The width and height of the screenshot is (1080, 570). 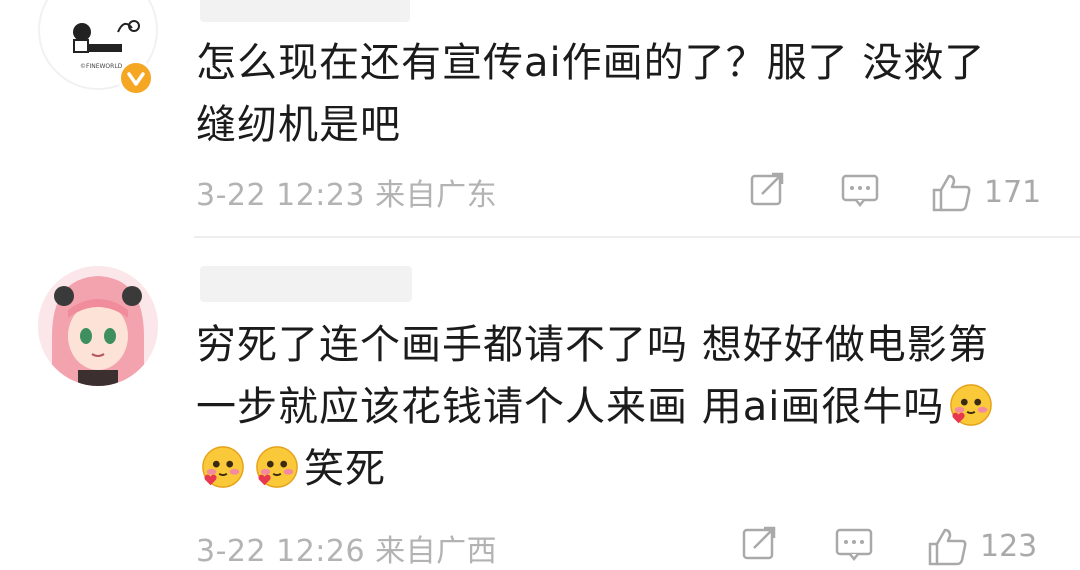 What do you see at coordinates (298, 125) in the screenshot?
I see `comment-text-line: 缝纫机是吧` at bounding box center [298, 125].